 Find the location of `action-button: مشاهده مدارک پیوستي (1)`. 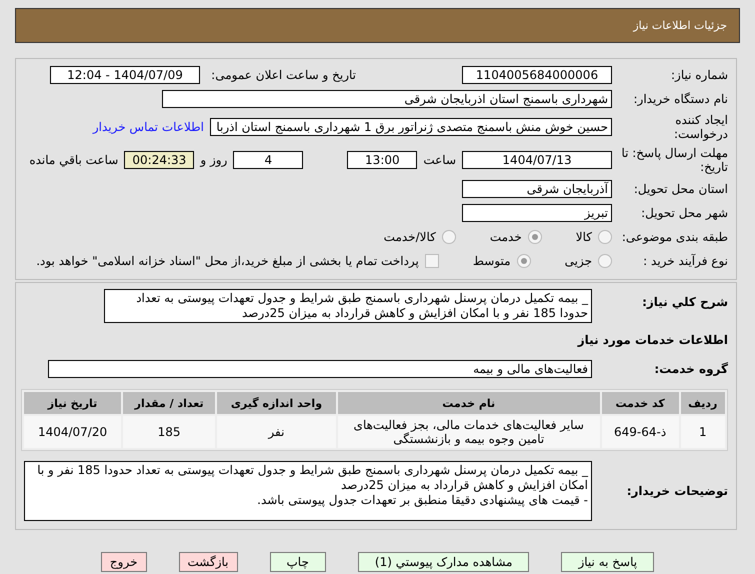

action-button: مشاهده مدارک پیوستي (1) is located at coordinates (444, 562).